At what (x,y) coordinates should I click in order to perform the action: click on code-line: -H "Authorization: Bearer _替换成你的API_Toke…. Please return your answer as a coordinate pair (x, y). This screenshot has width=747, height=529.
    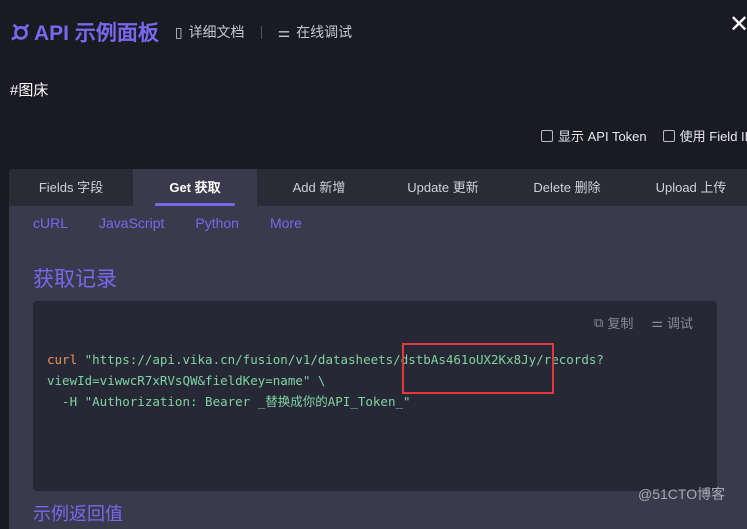
    Looking at the image, I should click on (229, 401).